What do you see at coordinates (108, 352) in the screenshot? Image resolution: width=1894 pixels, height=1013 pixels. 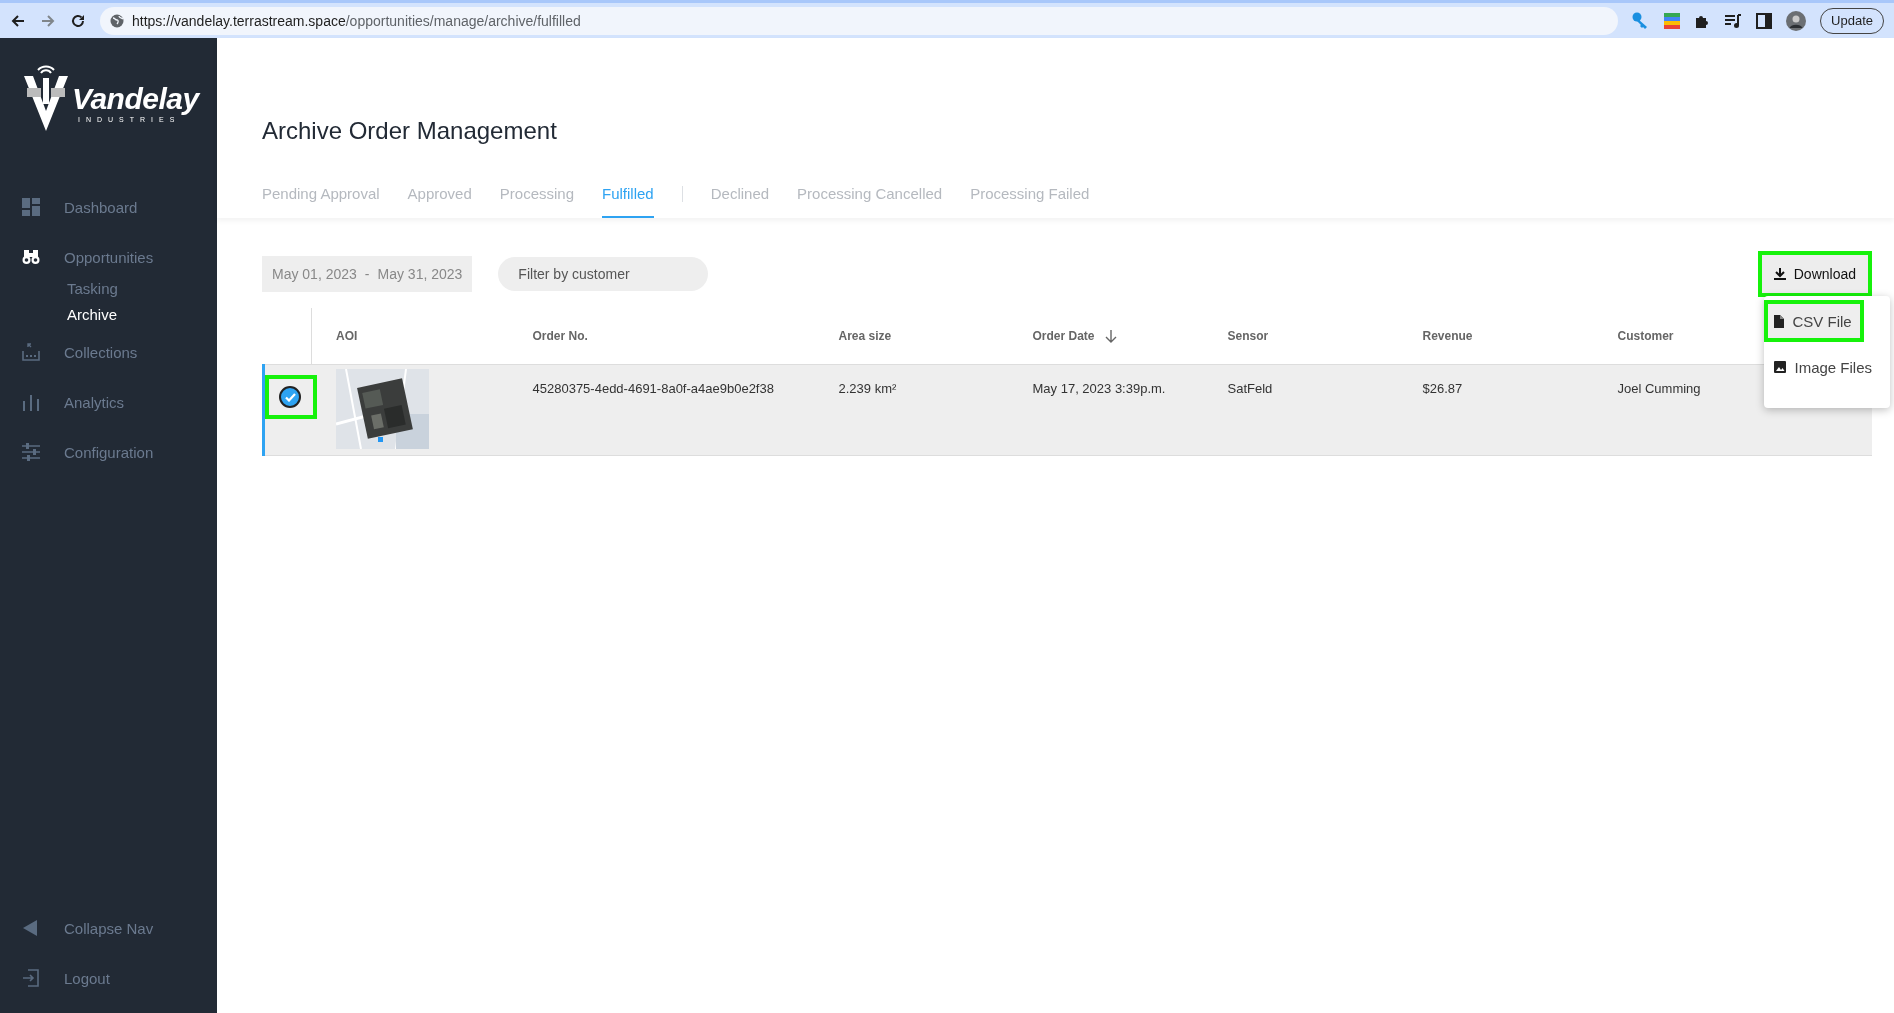 I see `nav-item: Collections` at bounding box center [108, 352].